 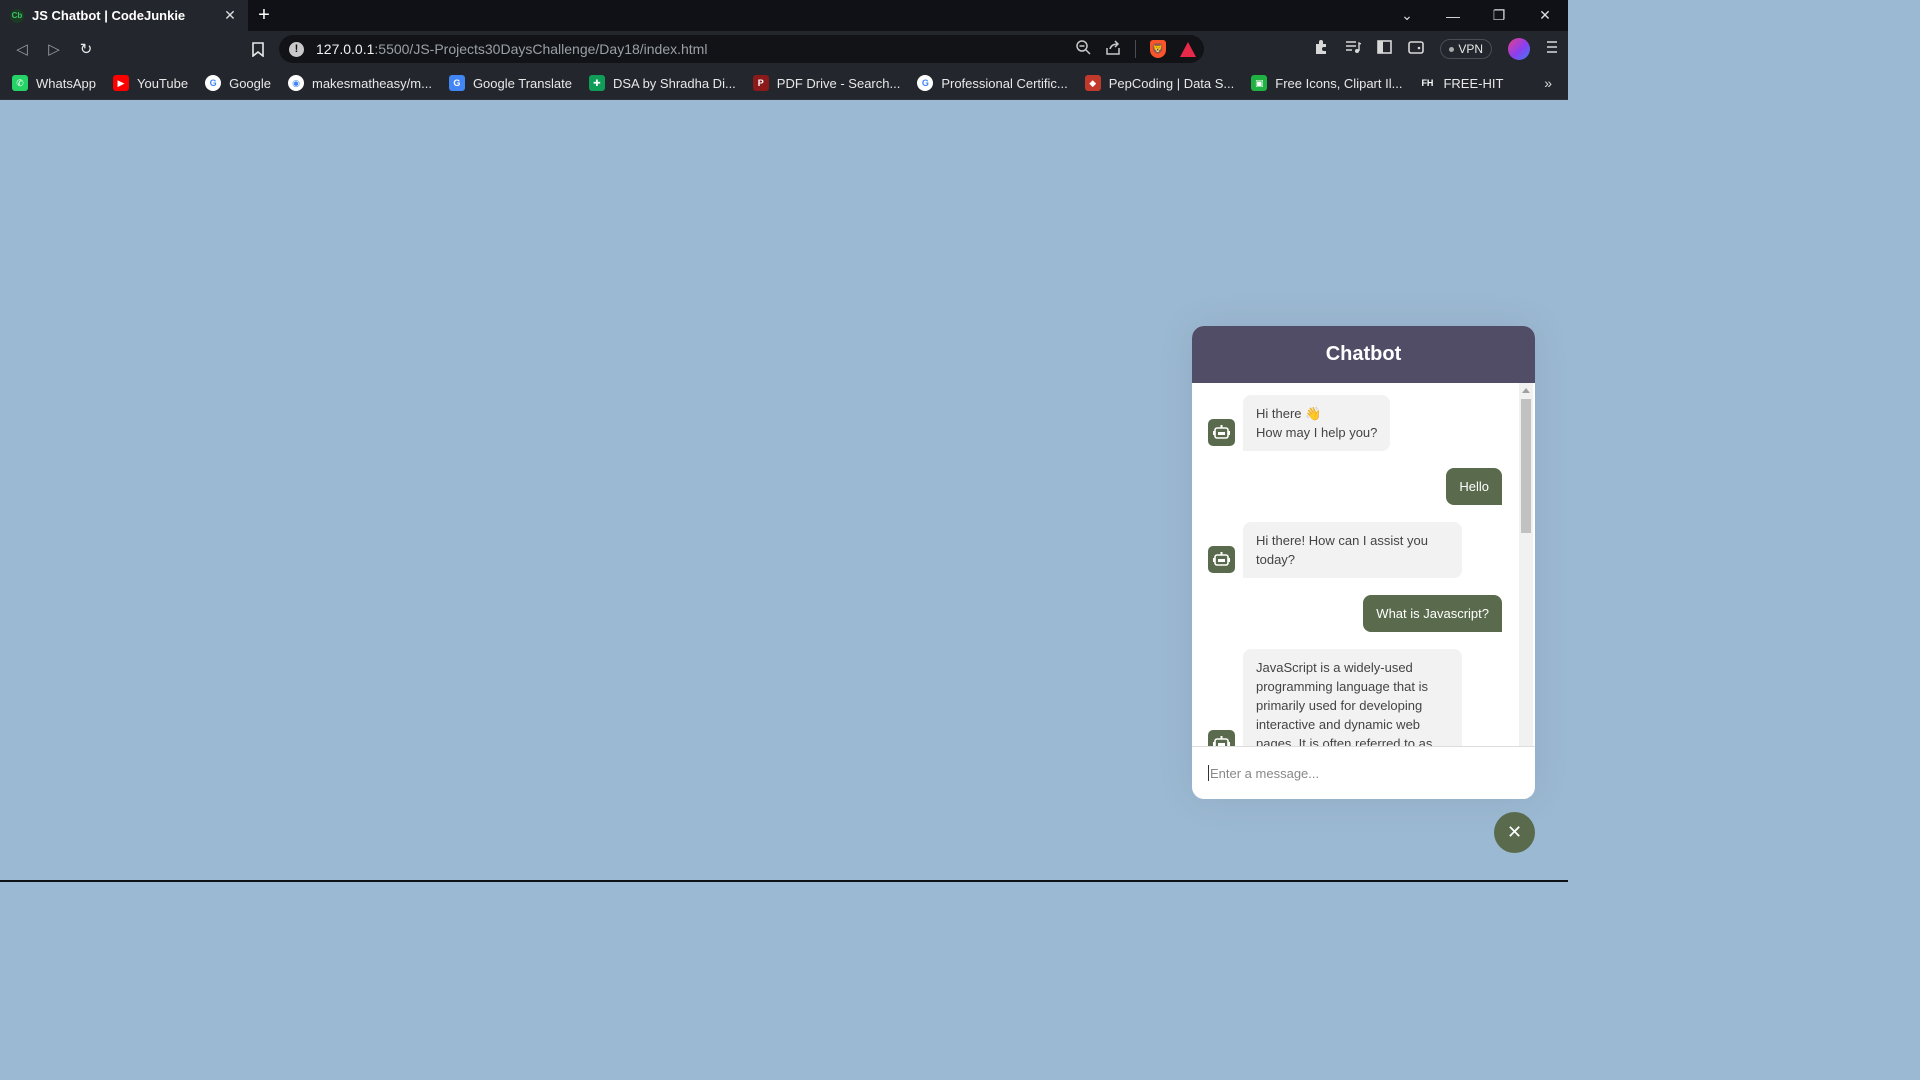 I want to click on chatbot-header: Chatbot, so click(x=1363, y=354).